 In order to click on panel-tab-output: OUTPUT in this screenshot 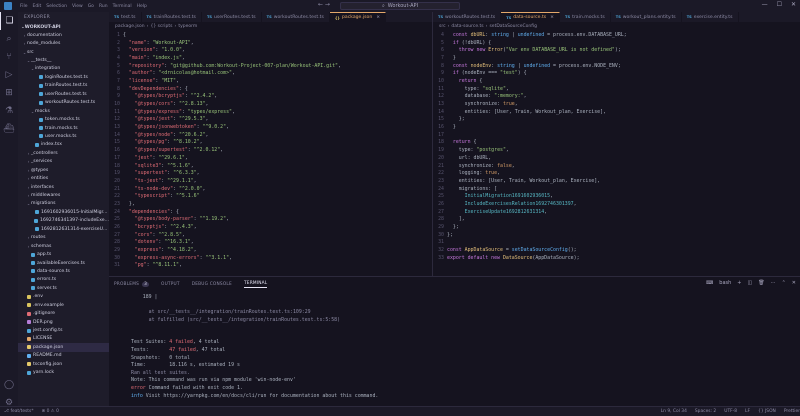, I will do `click(170, 284)`.